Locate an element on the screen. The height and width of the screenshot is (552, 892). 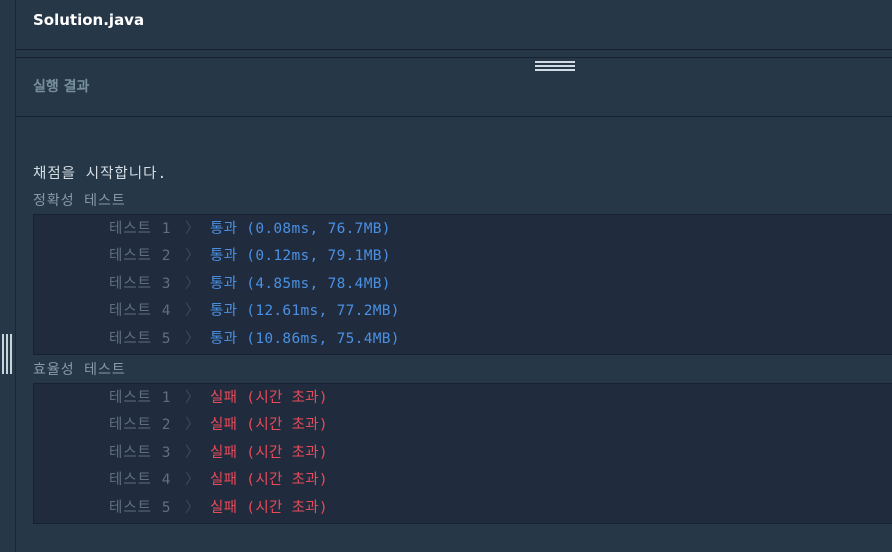
result-panel-title: 실행 결과 is located at coordinates (61, 87).